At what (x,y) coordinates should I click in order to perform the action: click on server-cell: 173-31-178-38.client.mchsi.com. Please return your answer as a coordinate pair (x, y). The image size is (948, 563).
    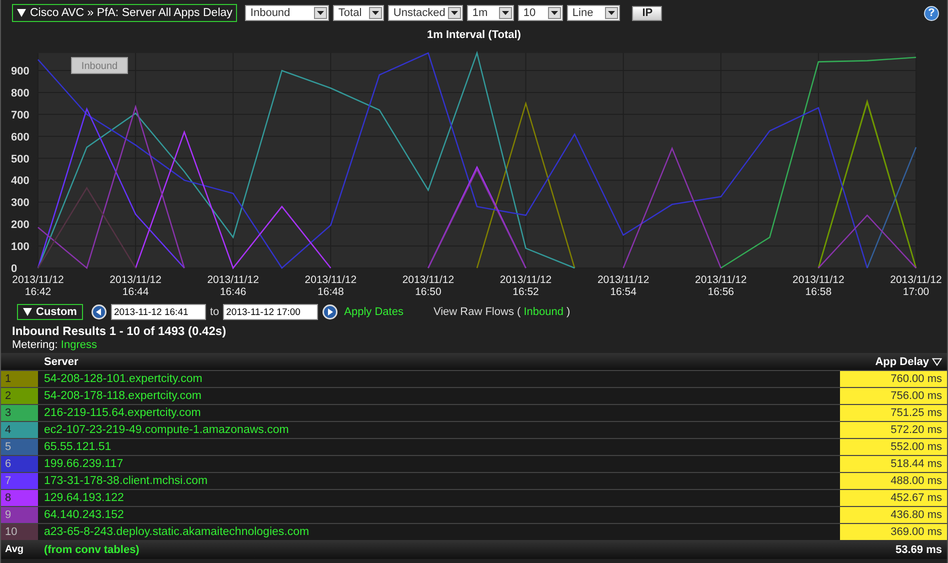
    Looking at the image, I should click on (439, 481).